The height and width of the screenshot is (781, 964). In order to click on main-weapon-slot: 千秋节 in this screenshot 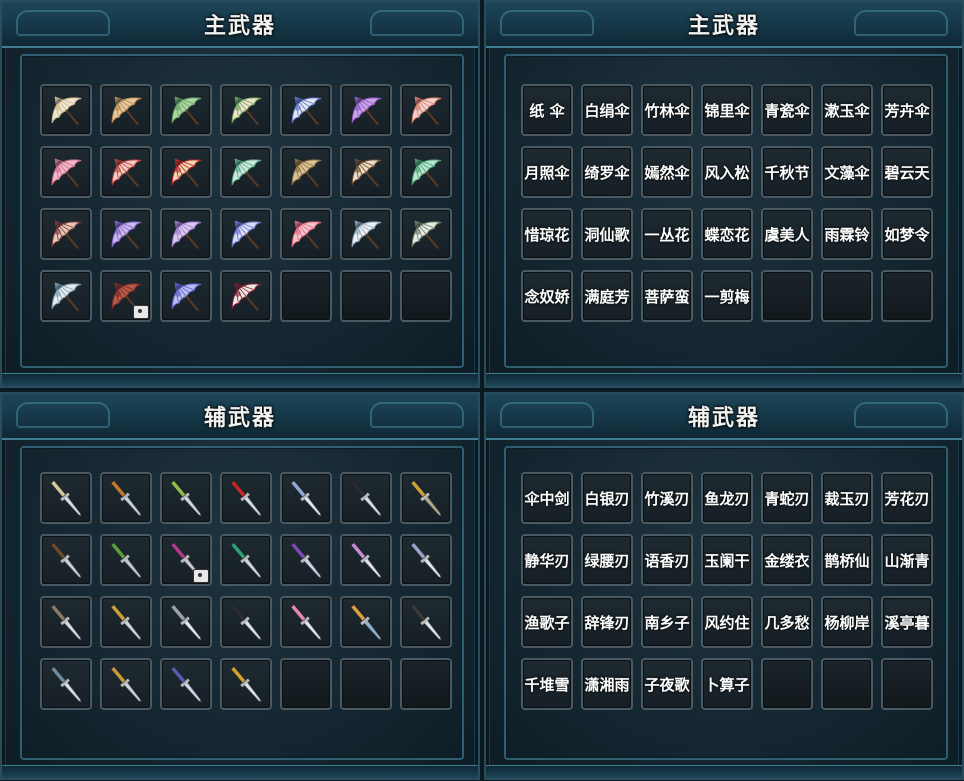, I will do `click(787, 172)`.